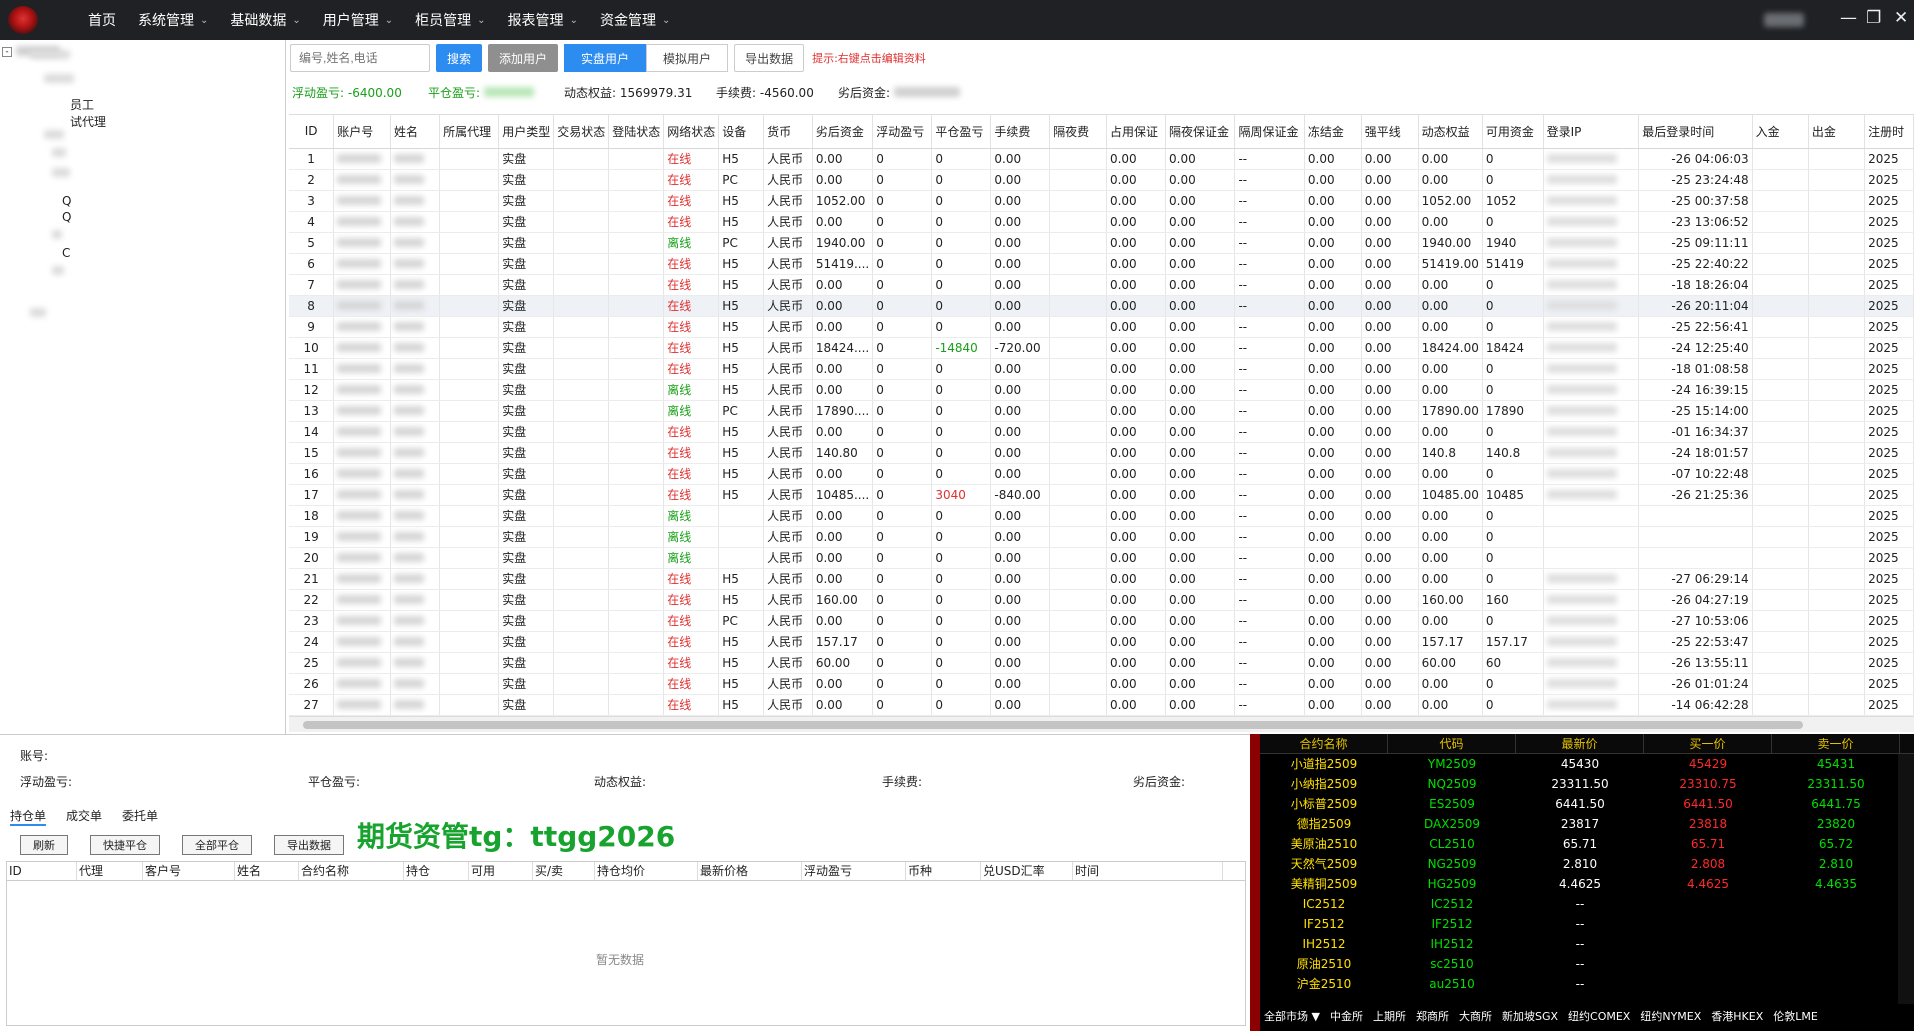  What do you see at coordinates (1200, 132) in the screenshot?
I see `column-header: 隔夜保证金` at bounding box center [1200, 132].